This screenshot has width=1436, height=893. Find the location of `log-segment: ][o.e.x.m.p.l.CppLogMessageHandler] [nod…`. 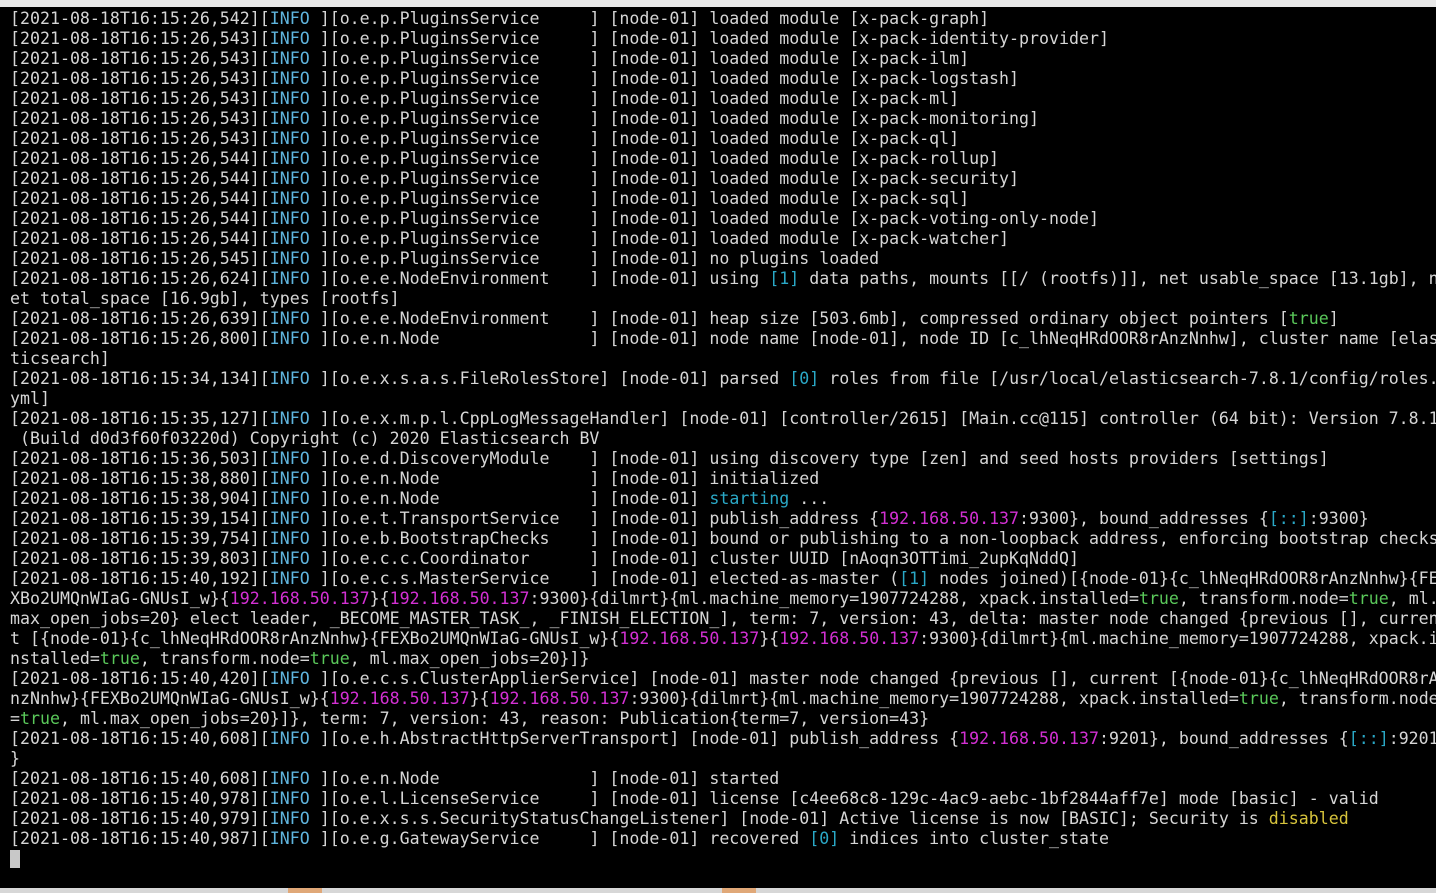

log-segment: ][o.e.x.m.p.l.CppLogMessageHandler] [nod… is located at coordinates (872, 418).